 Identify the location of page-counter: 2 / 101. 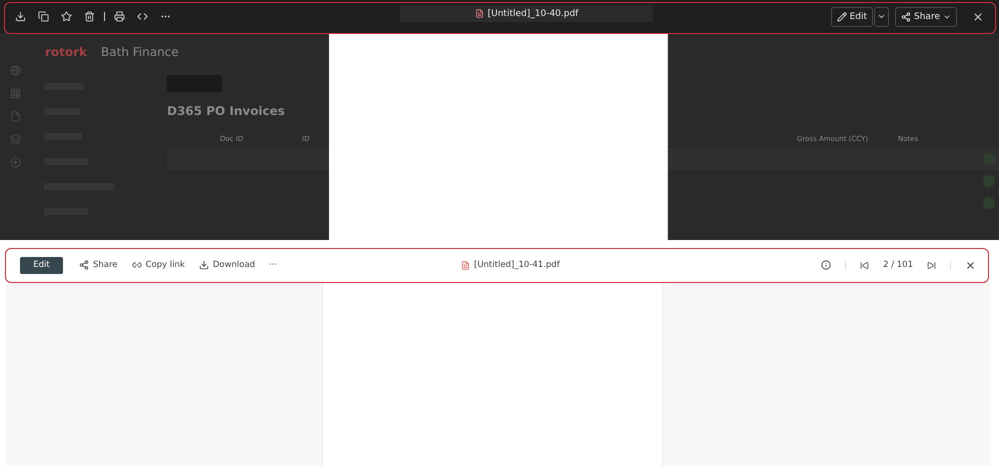
(898, 265).